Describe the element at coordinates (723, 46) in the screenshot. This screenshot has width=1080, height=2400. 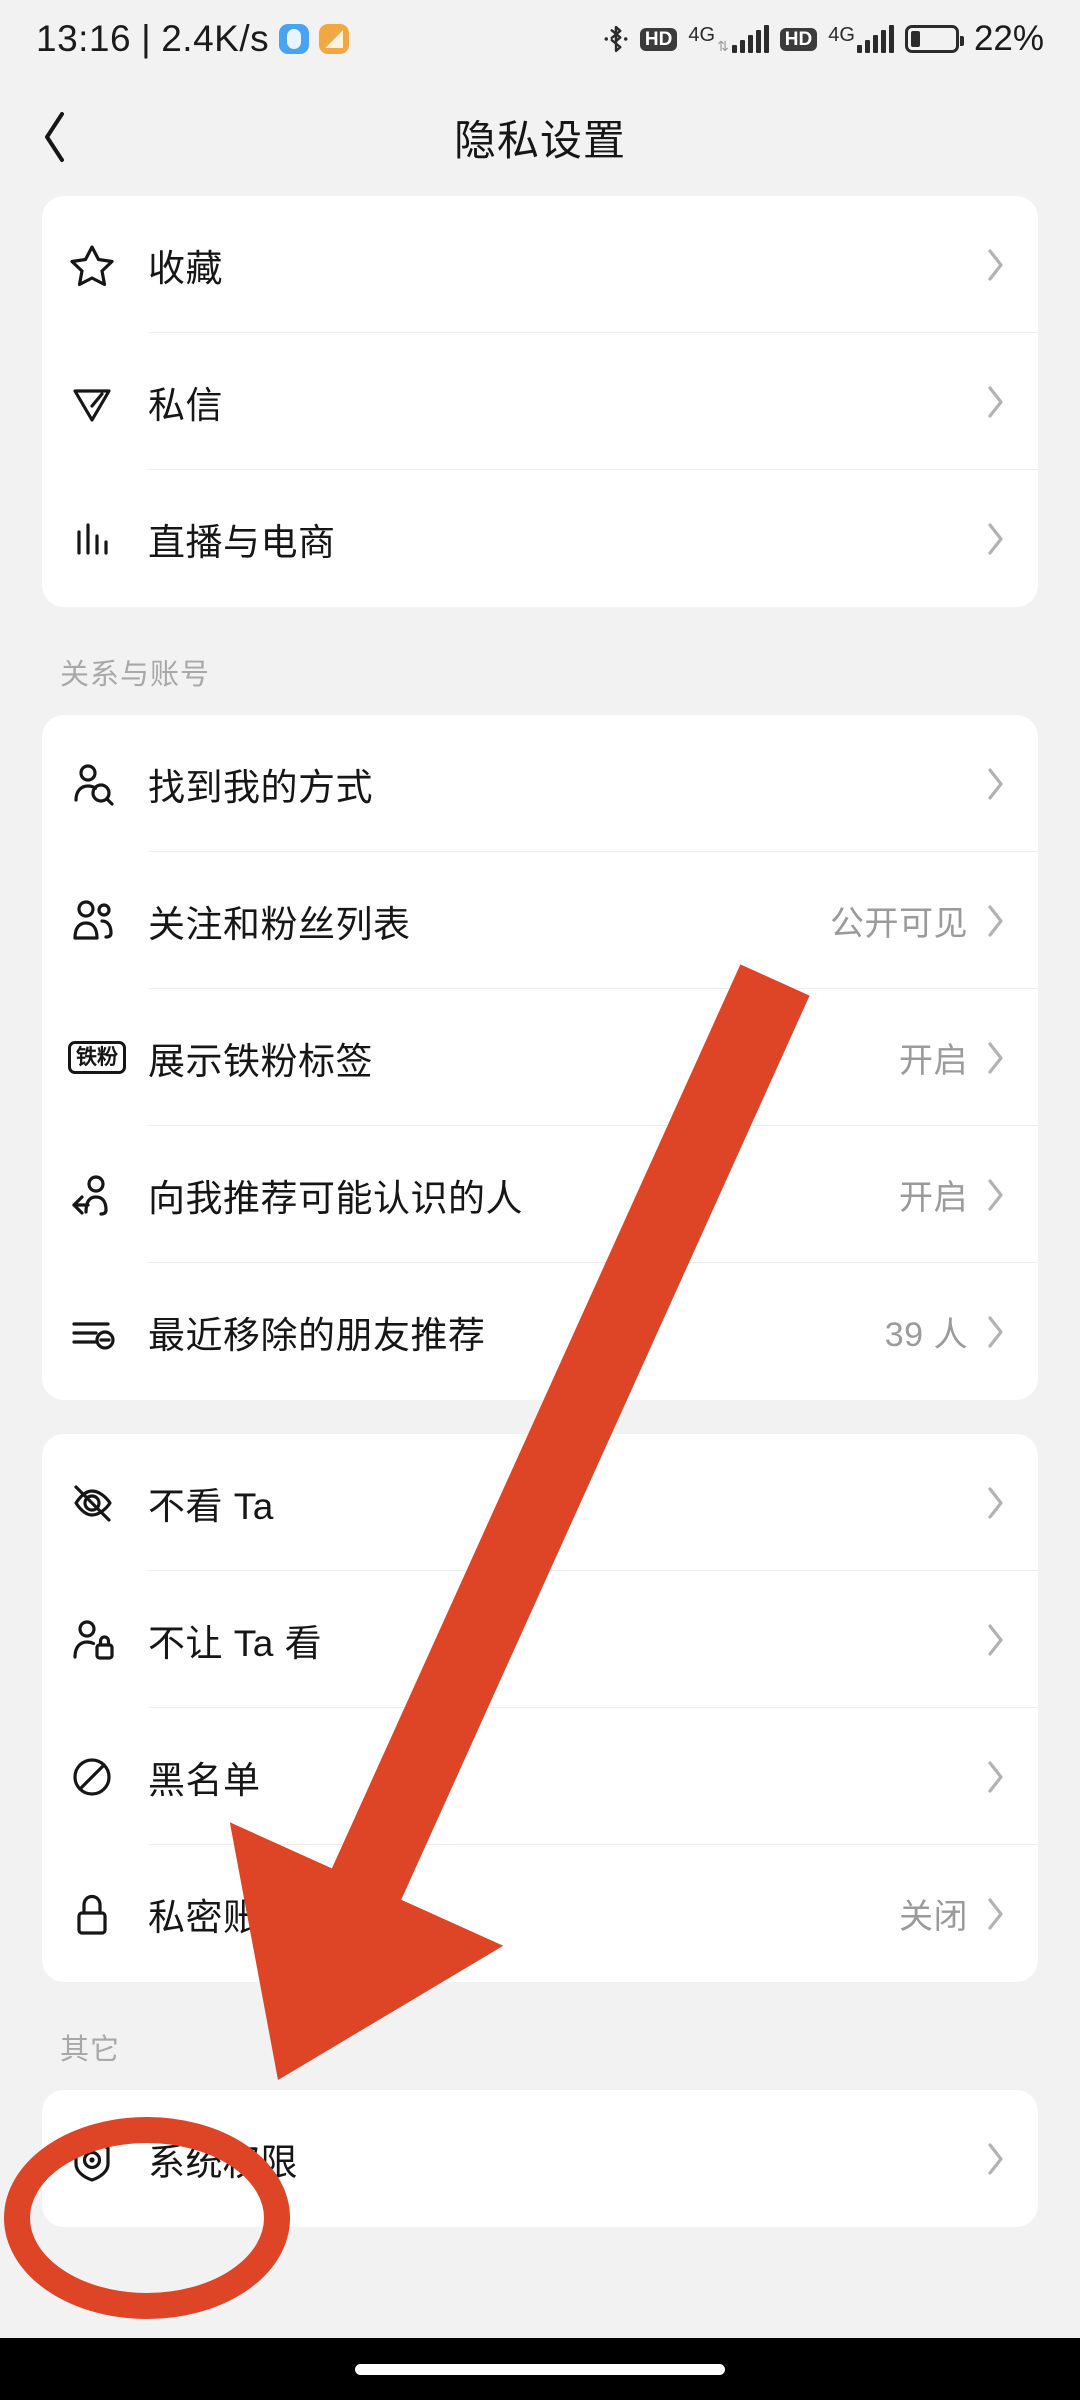
I see `data-activity-icon: ⇅` at that location.